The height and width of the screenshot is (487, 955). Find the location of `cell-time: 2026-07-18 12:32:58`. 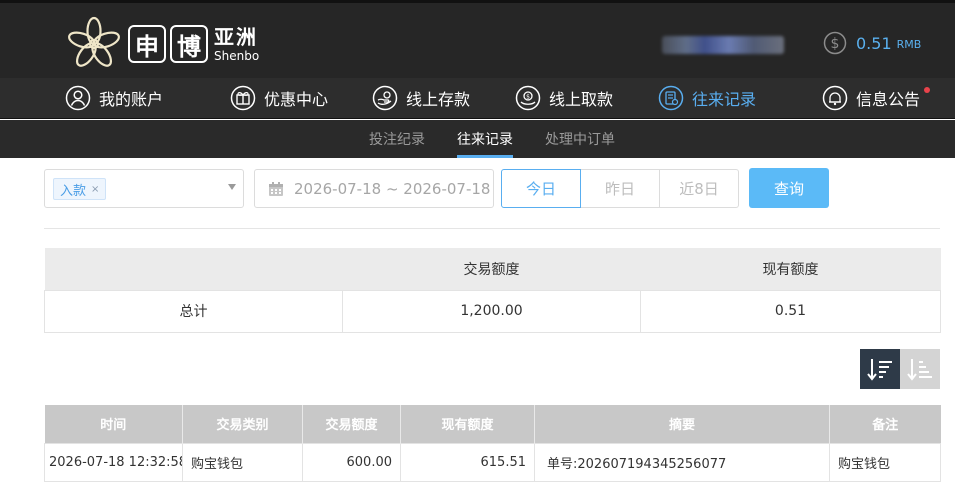

cell-time: 2026-07-18 12:32:58 is located at coordinates (113, 462).